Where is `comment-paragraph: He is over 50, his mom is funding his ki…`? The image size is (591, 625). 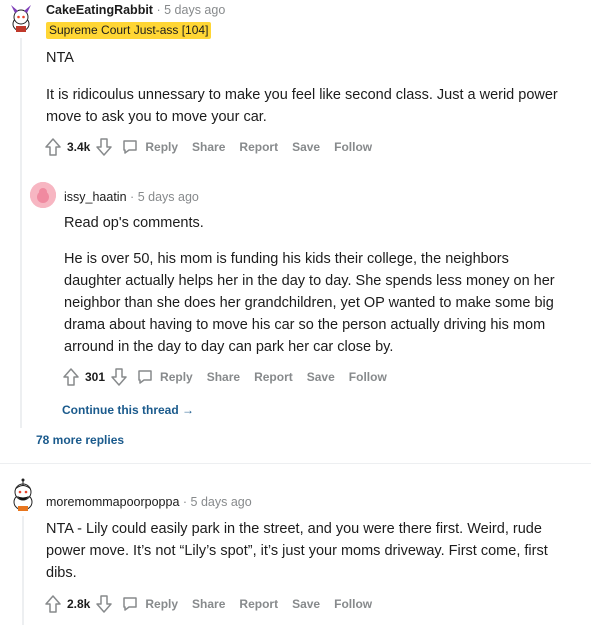 comment-paragraph: He is over 50, his mom is funding his ki… is located at coordinates (309, 303).